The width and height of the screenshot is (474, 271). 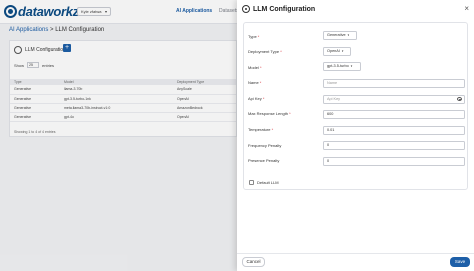 I want to click on max-response-length-input: 600, so click(x=394, y=114).